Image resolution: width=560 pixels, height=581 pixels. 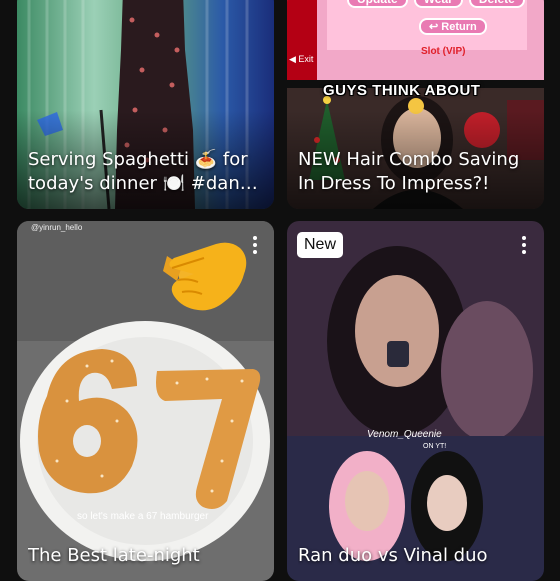 I want to click on overlay-buttons: Update Wear Delete, so click(x=436, y=4).